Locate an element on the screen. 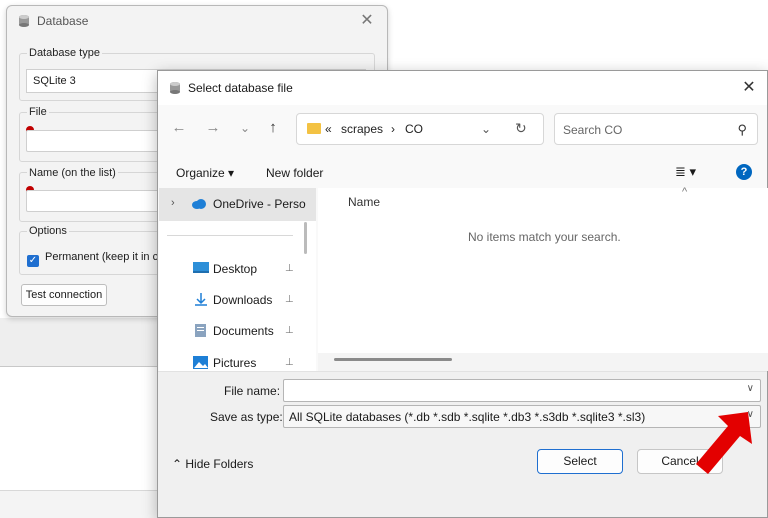  horizontal-scrollbar is located at coordinates (543, 362).